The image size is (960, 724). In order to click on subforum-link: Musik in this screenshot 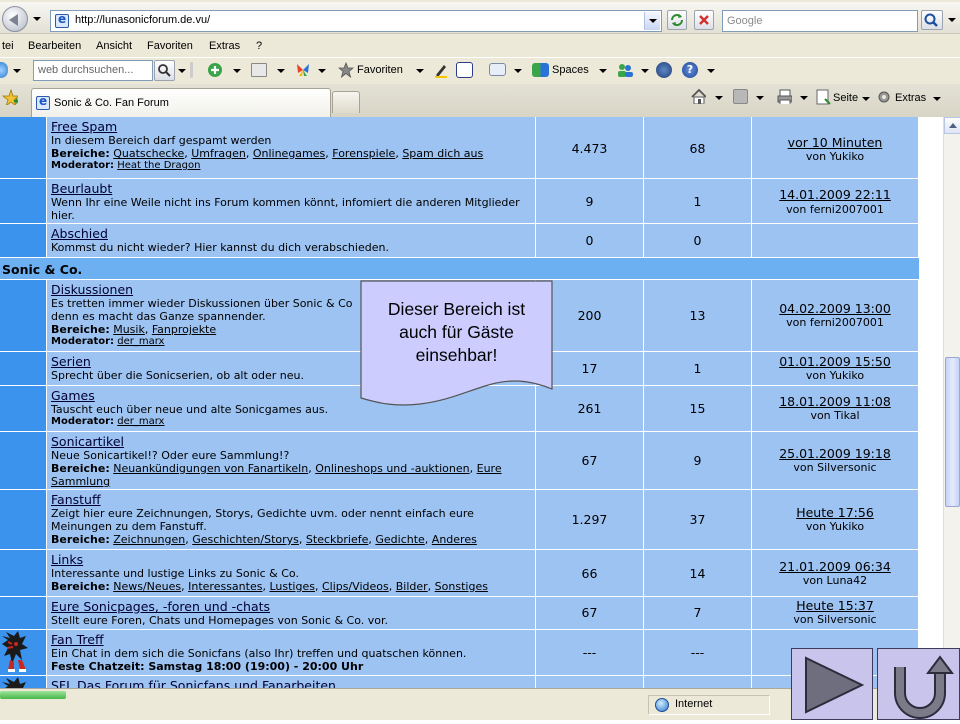, I will do `click(129, 329)`.